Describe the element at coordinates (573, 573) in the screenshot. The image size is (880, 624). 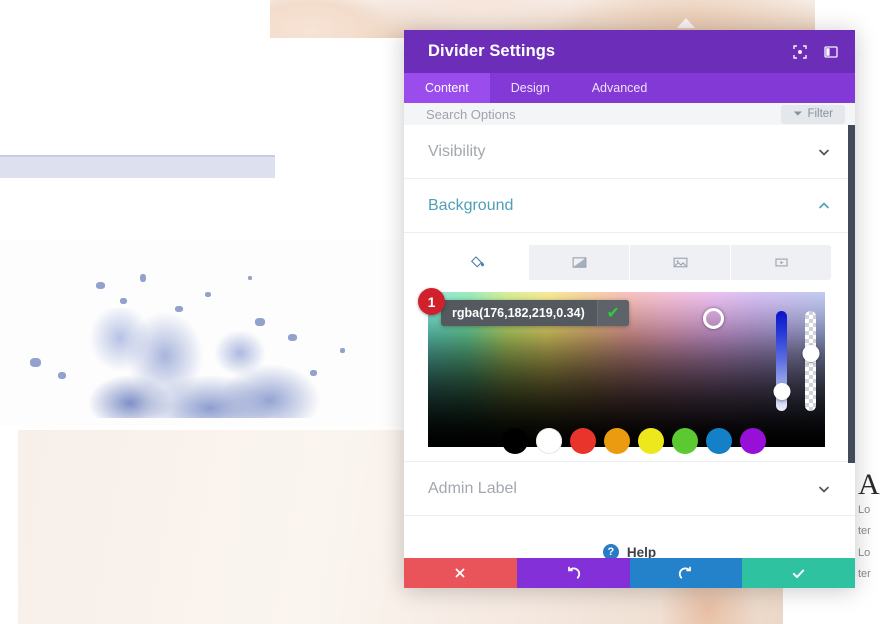
I see `undo-button` at that location.